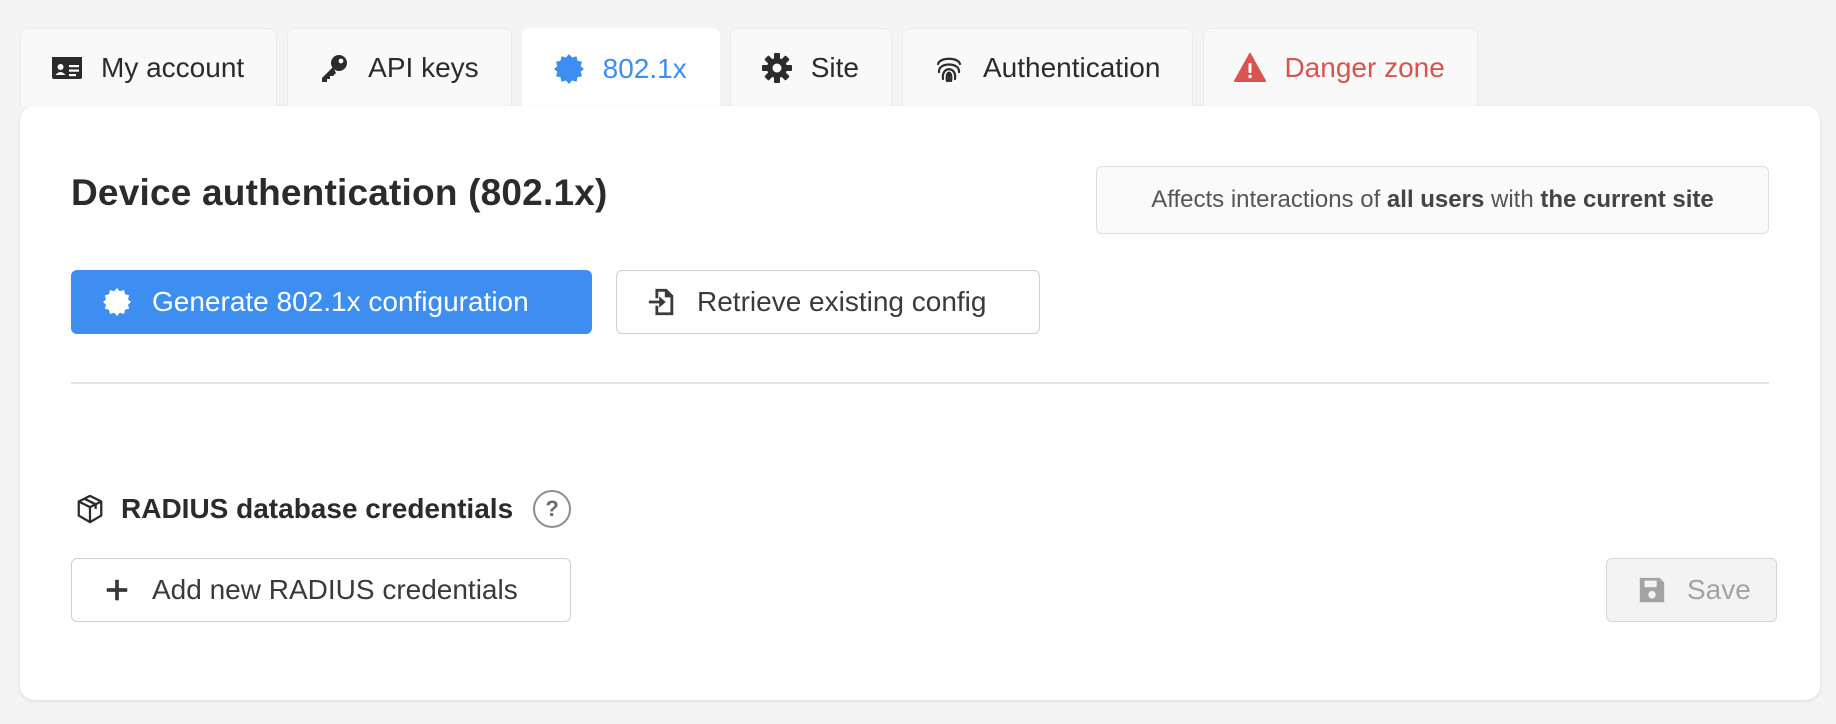  What do you see at coordinates (842, 301) in the screenshot?
I see `button-label: Retrieve existing config` at bounding box center [842, 301].